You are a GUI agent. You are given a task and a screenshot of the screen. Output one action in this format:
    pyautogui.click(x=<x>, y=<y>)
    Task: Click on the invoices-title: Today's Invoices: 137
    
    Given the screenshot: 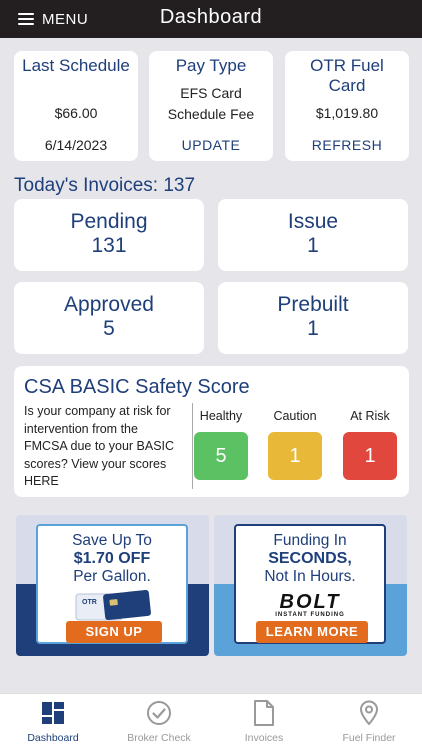 What is the action you would take?
    pyautogui.click(x=105, y=185)
    